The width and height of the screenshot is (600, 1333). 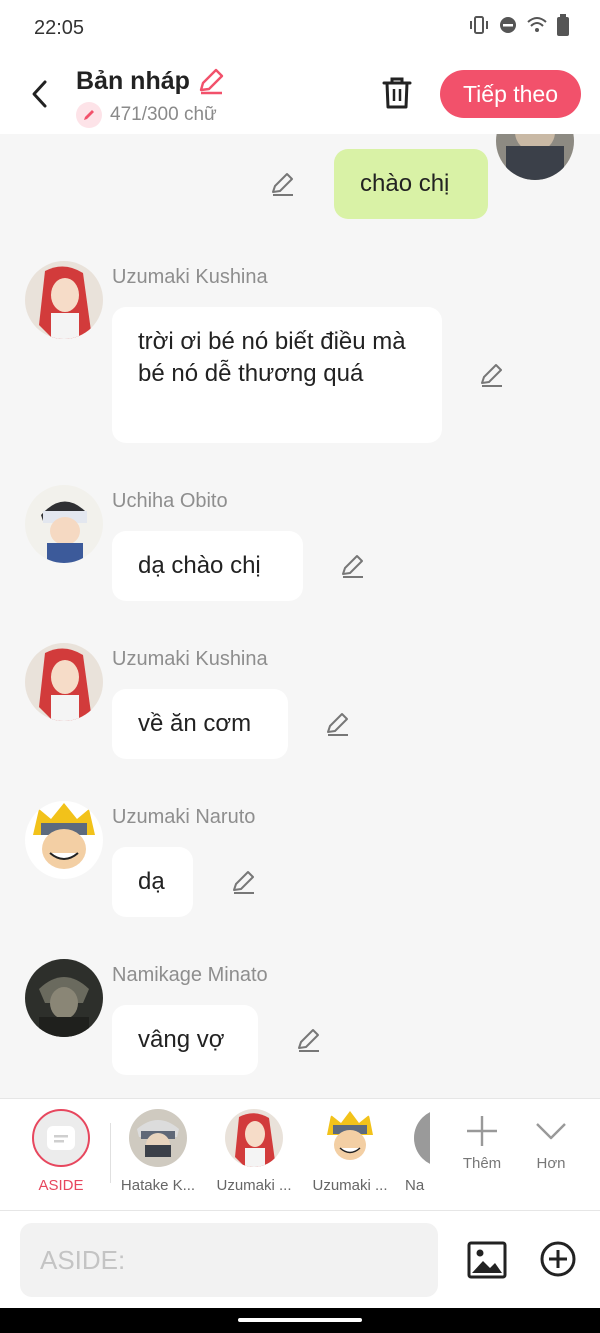 I want to click on sender-name: Uzumaki Naruto, so click(x=184, y=817).